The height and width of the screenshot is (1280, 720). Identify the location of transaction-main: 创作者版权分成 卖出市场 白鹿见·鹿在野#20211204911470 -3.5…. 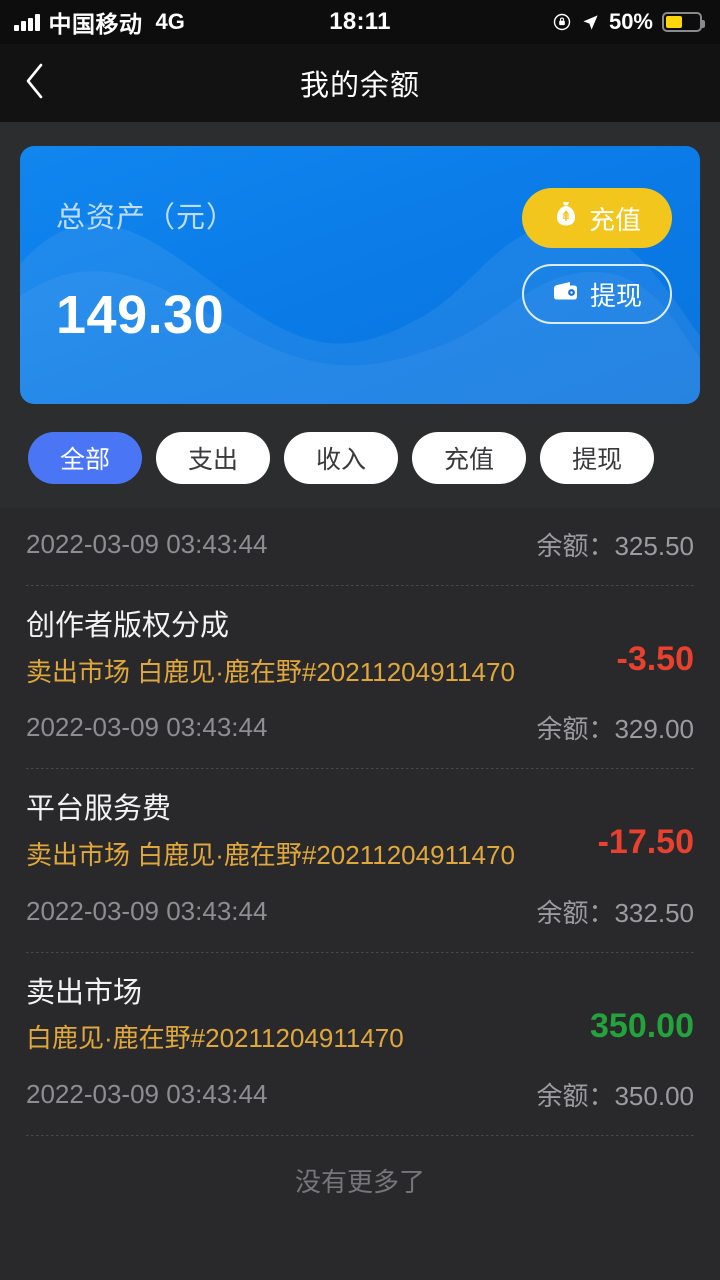
(360, 638).